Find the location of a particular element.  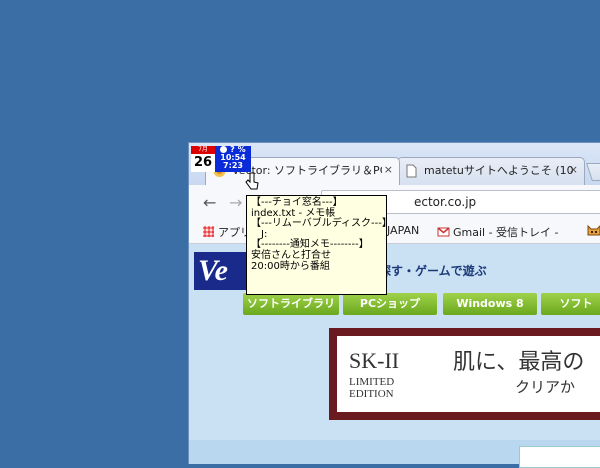

clock-line3: 7:23 is located at coordinates (233, 165).